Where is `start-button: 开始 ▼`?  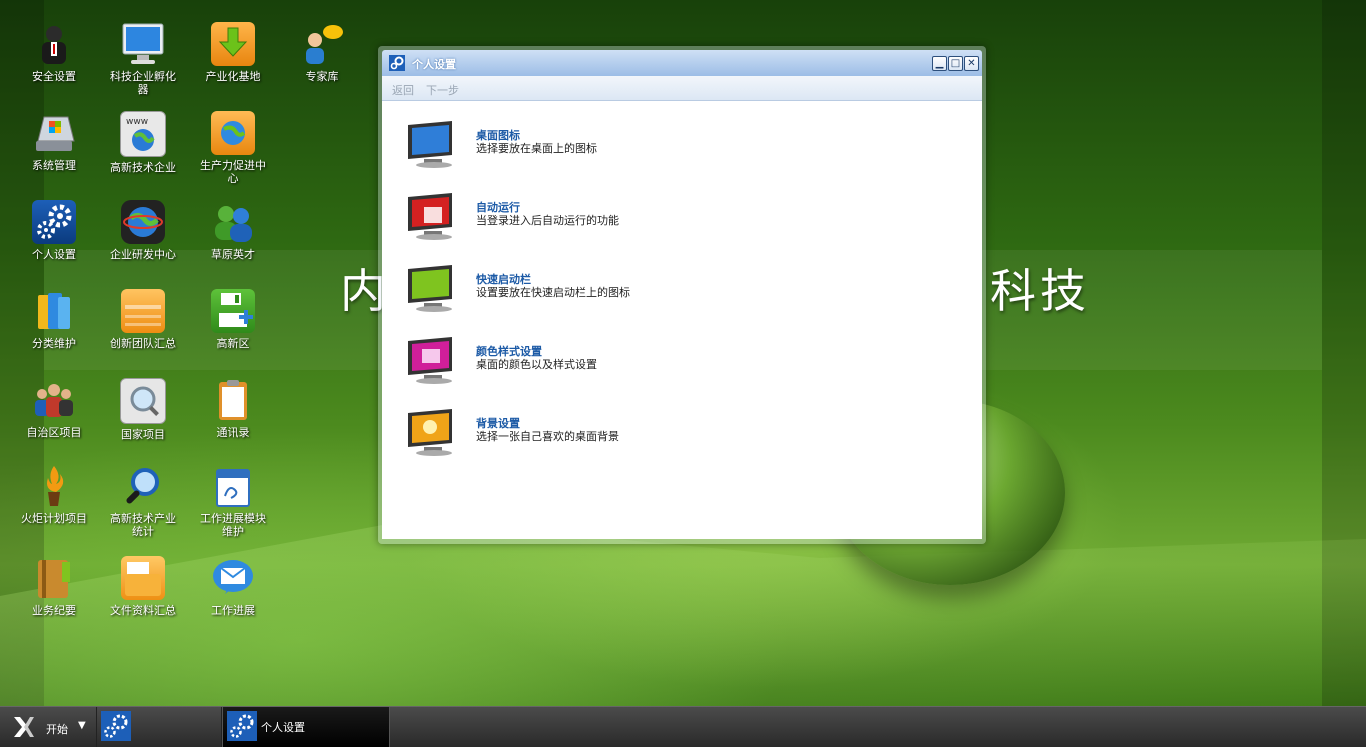 start-button: 开始 ▼ is located at coordinates (50, 727).